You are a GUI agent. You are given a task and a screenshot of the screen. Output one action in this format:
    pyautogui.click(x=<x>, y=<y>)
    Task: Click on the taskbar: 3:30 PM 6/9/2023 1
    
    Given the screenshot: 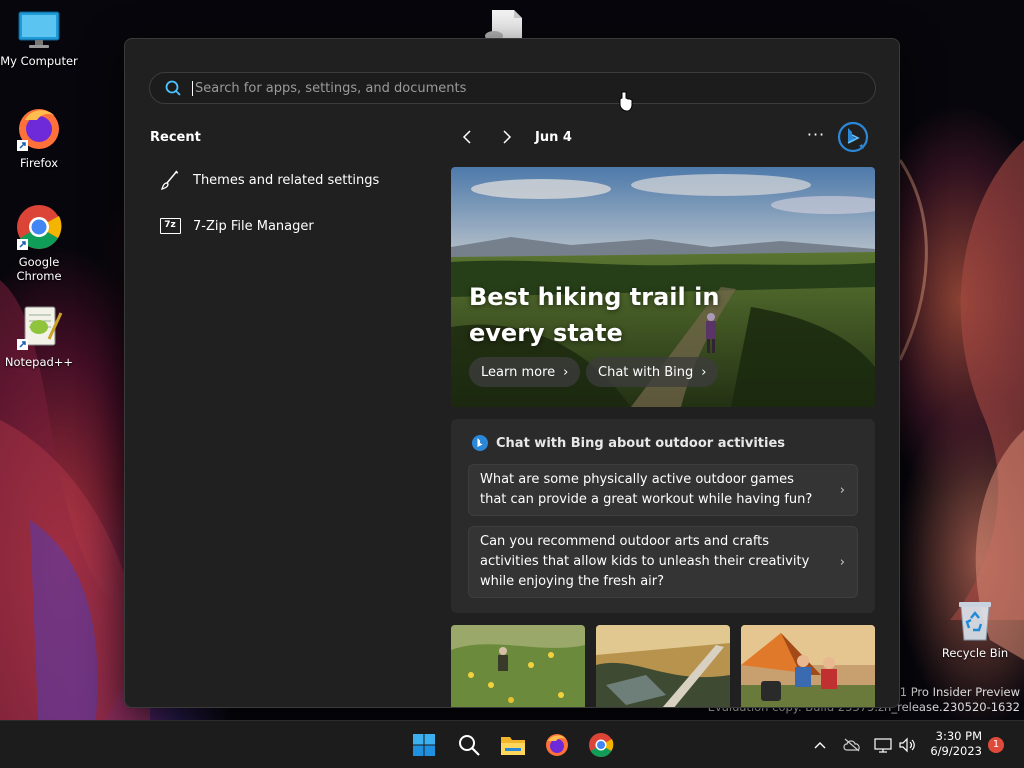 What is the action you would take?
    pyautogui.click(x=512, y=744)
    